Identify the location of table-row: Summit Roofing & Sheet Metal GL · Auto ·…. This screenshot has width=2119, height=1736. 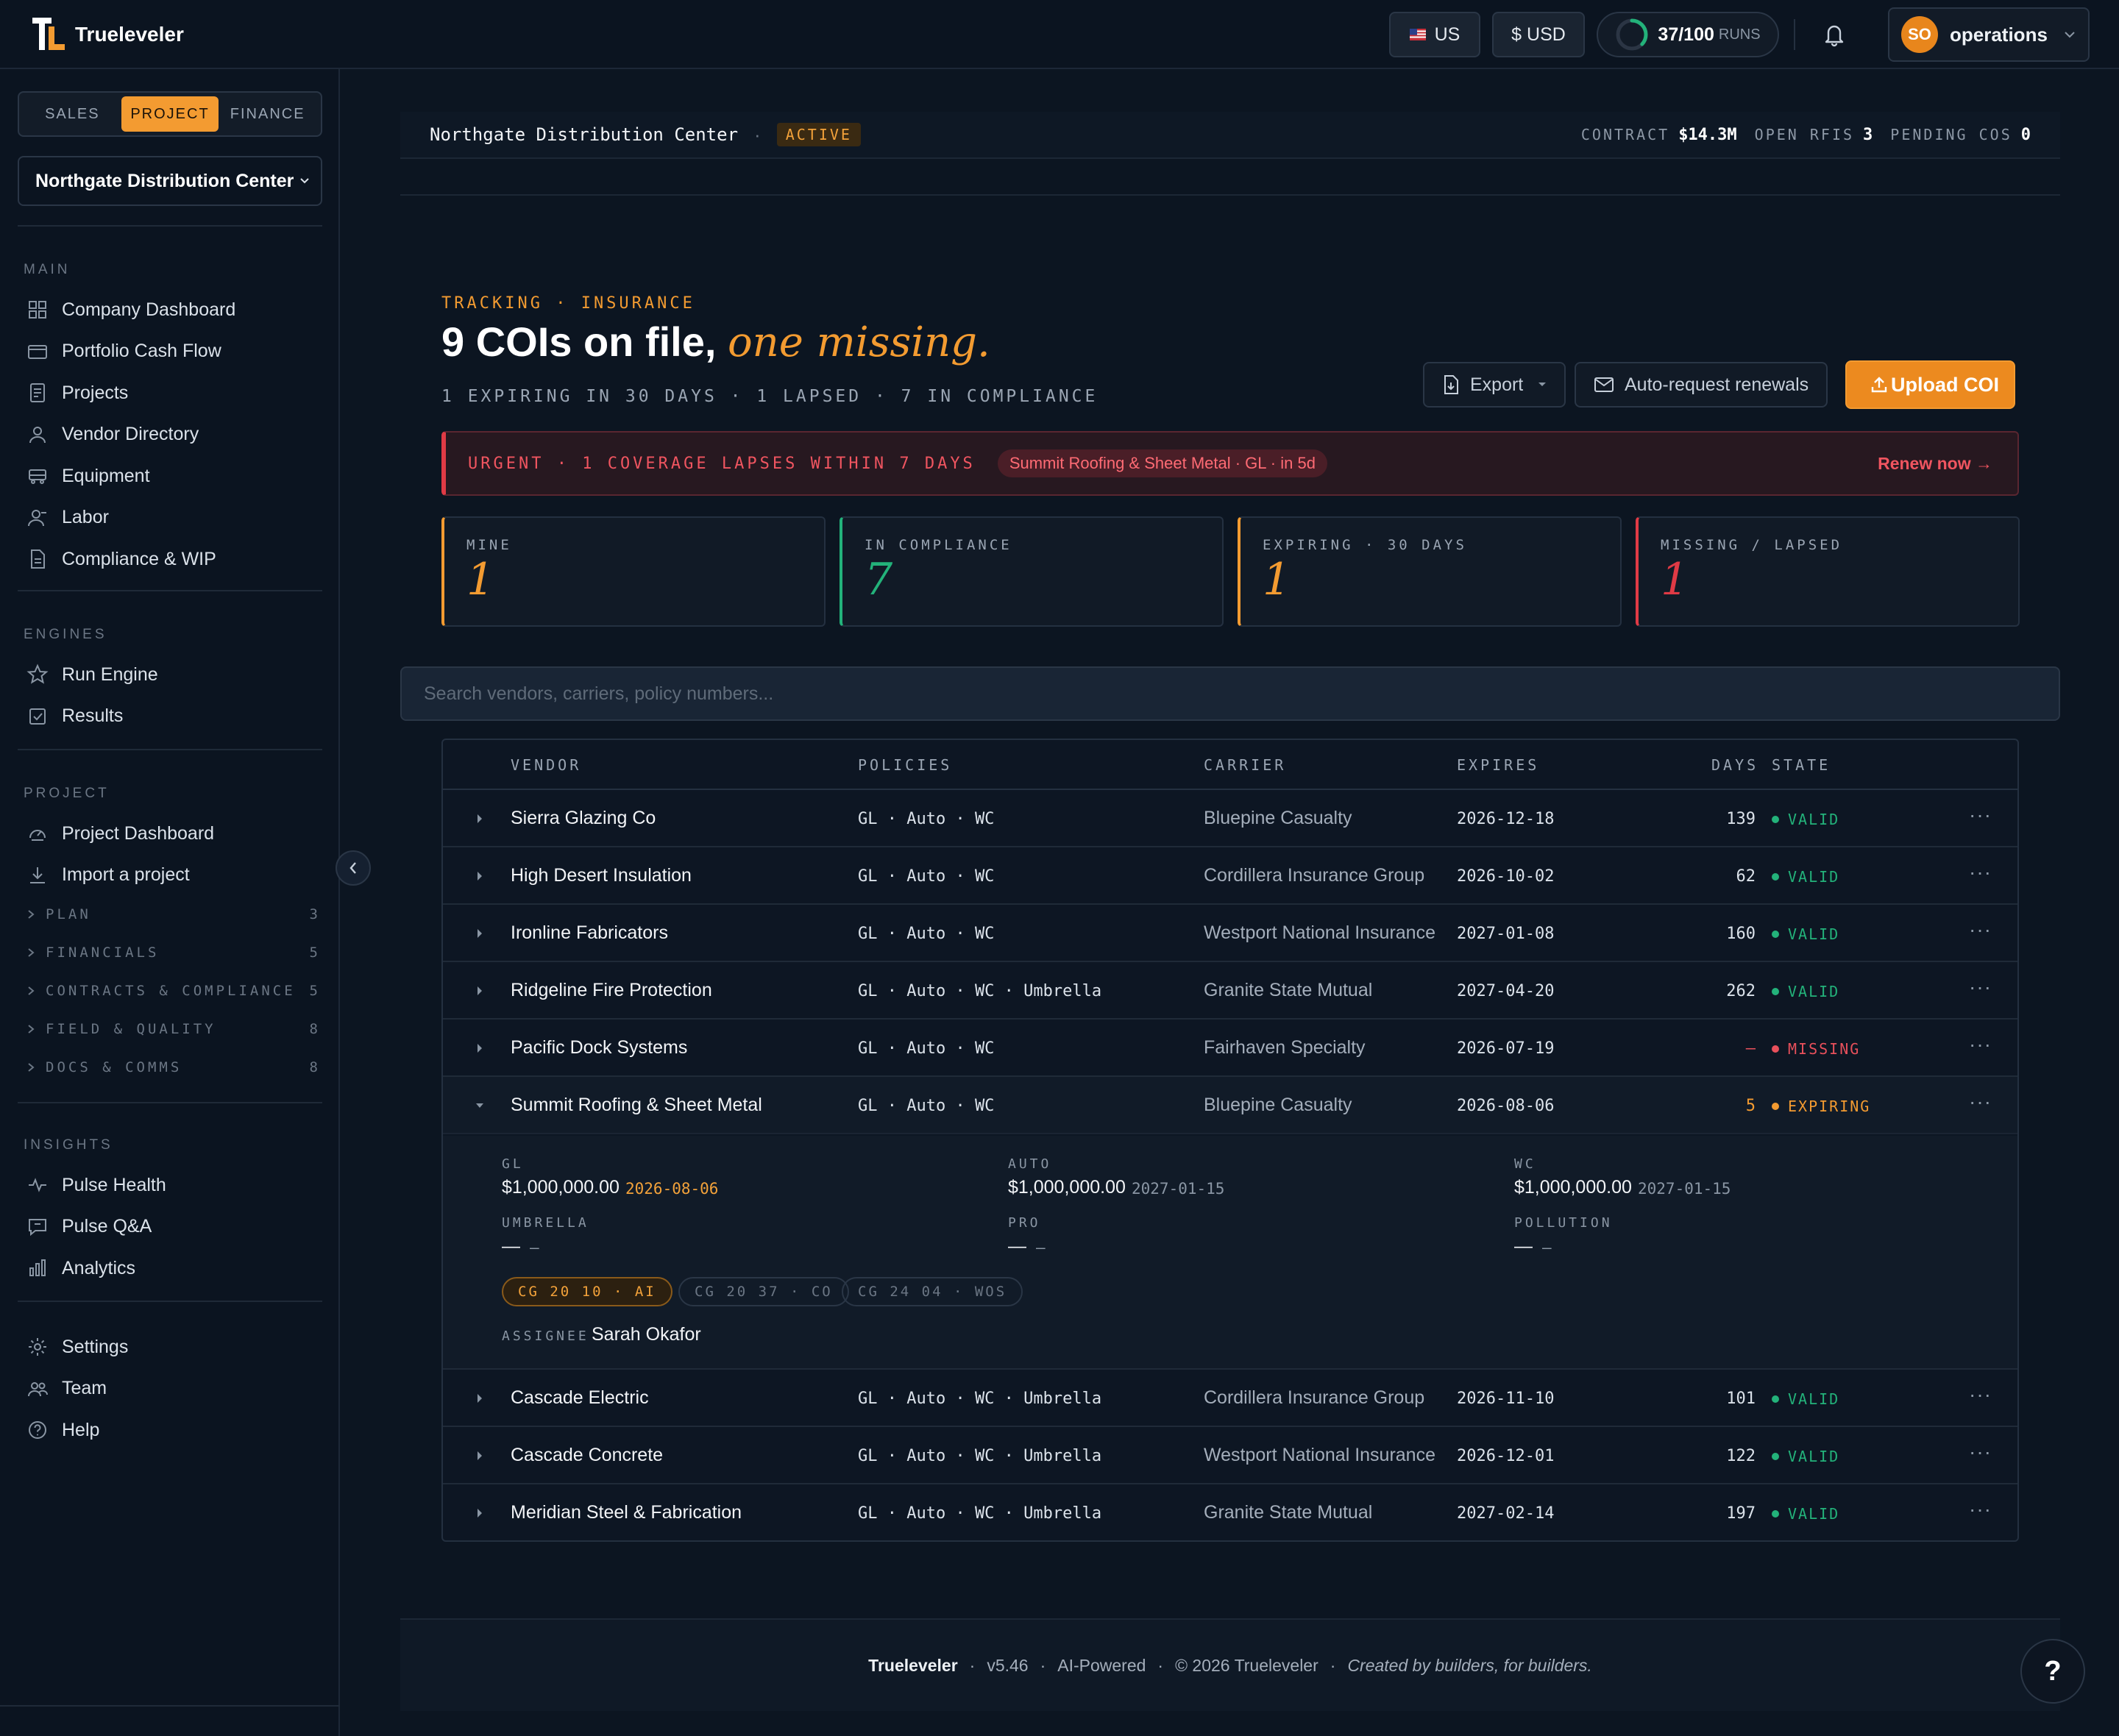
(1230, 1105).